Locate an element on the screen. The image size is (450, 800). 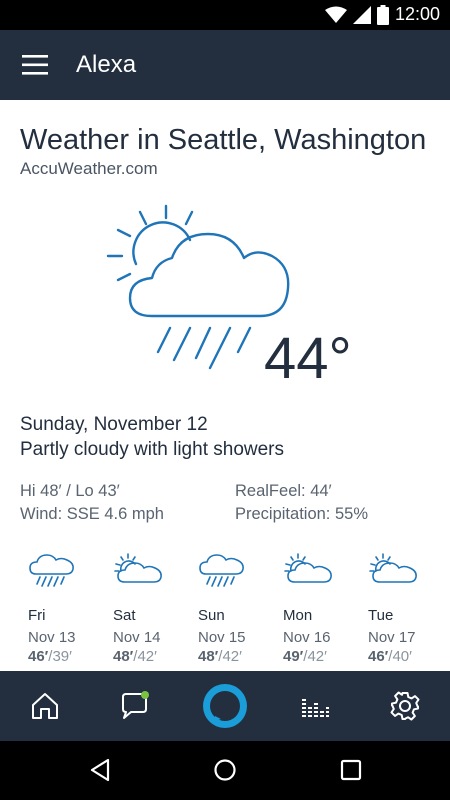
forecast-date: Nov 14 is located at coordinates (137, 637).